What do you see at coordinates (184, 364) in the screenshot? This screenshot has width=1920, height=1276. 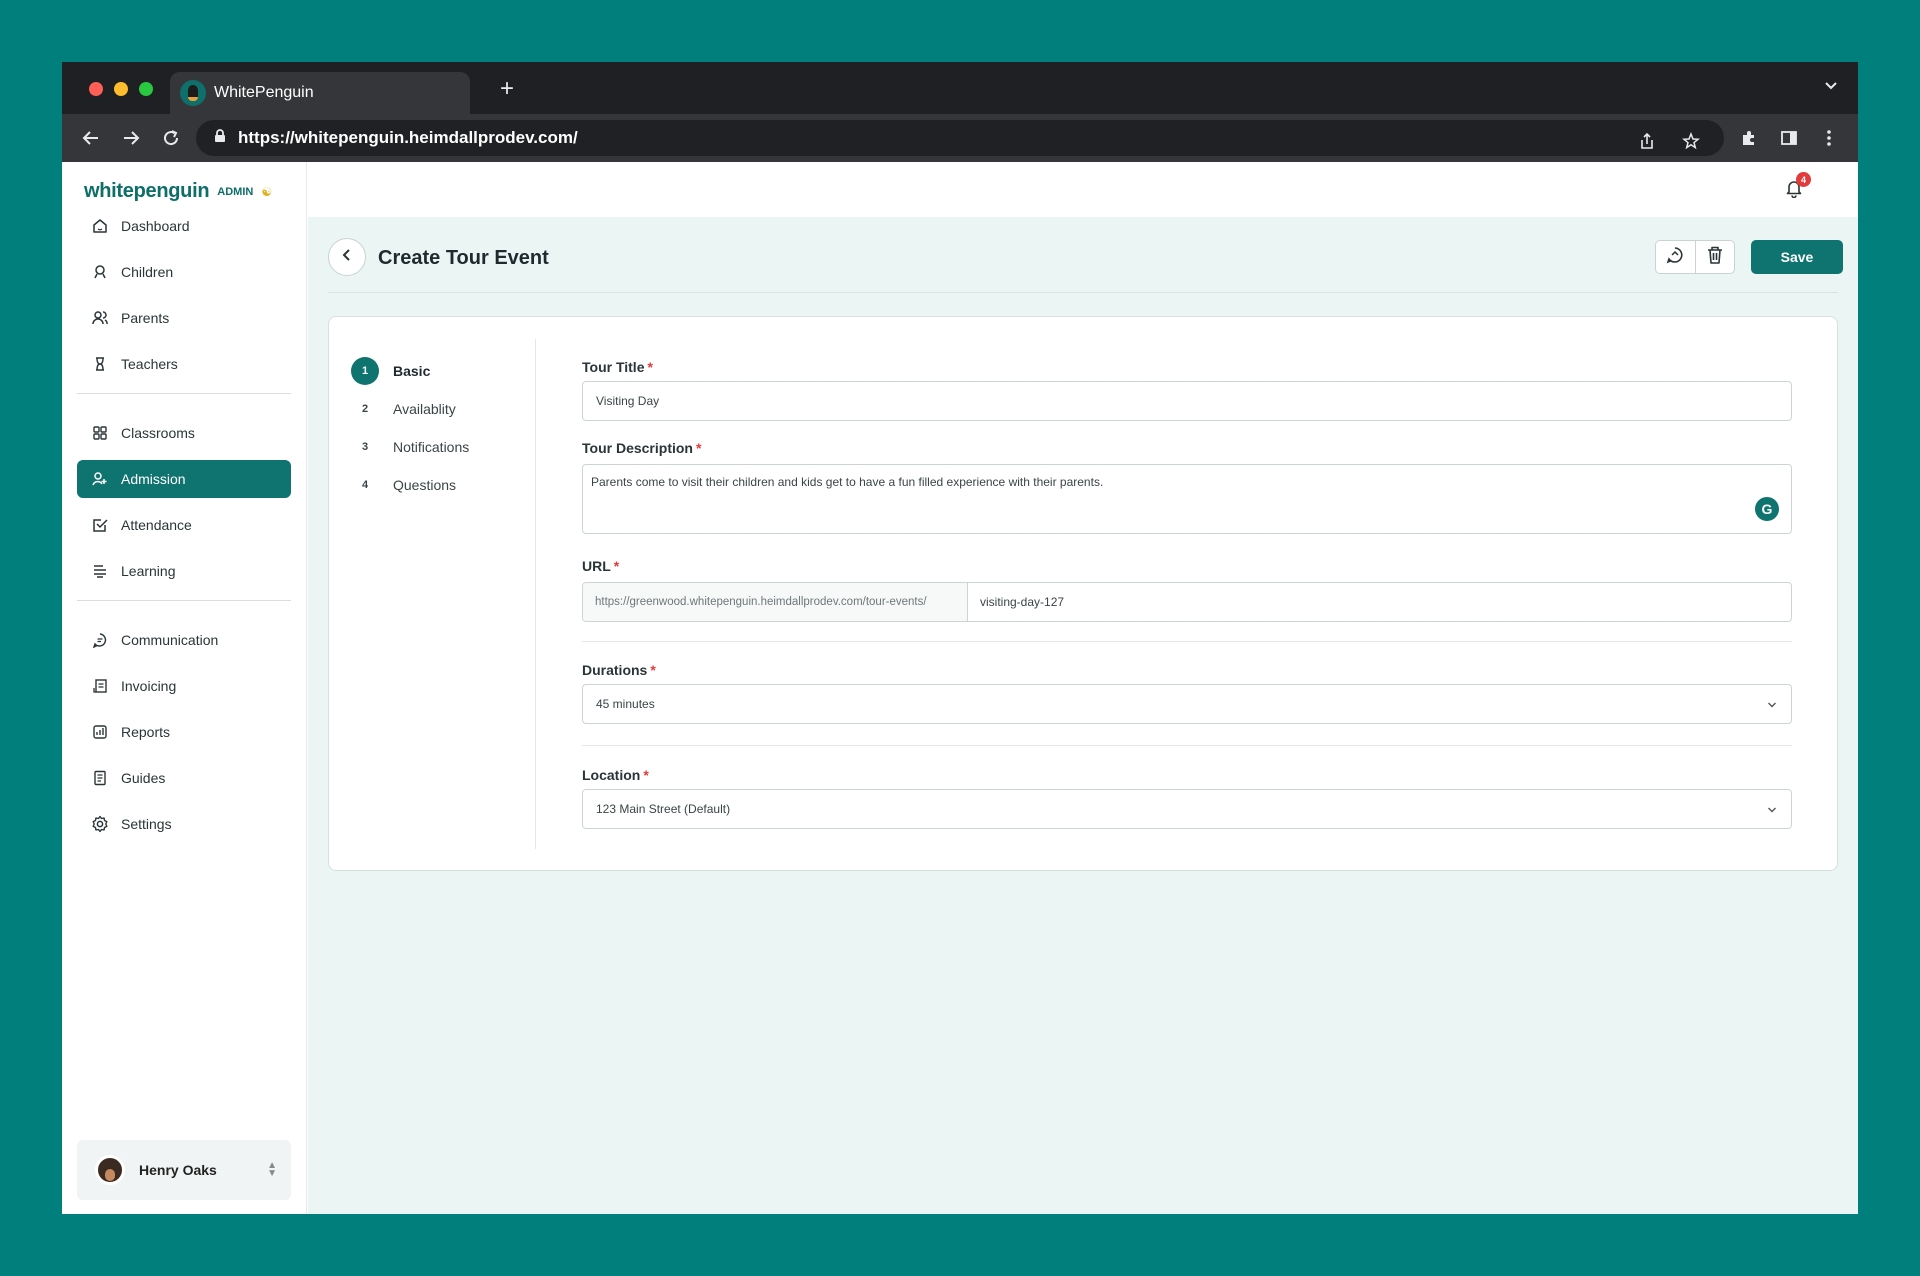 I see `sidebar-item-teachers: Teachers` at bounding box center [184, 364].